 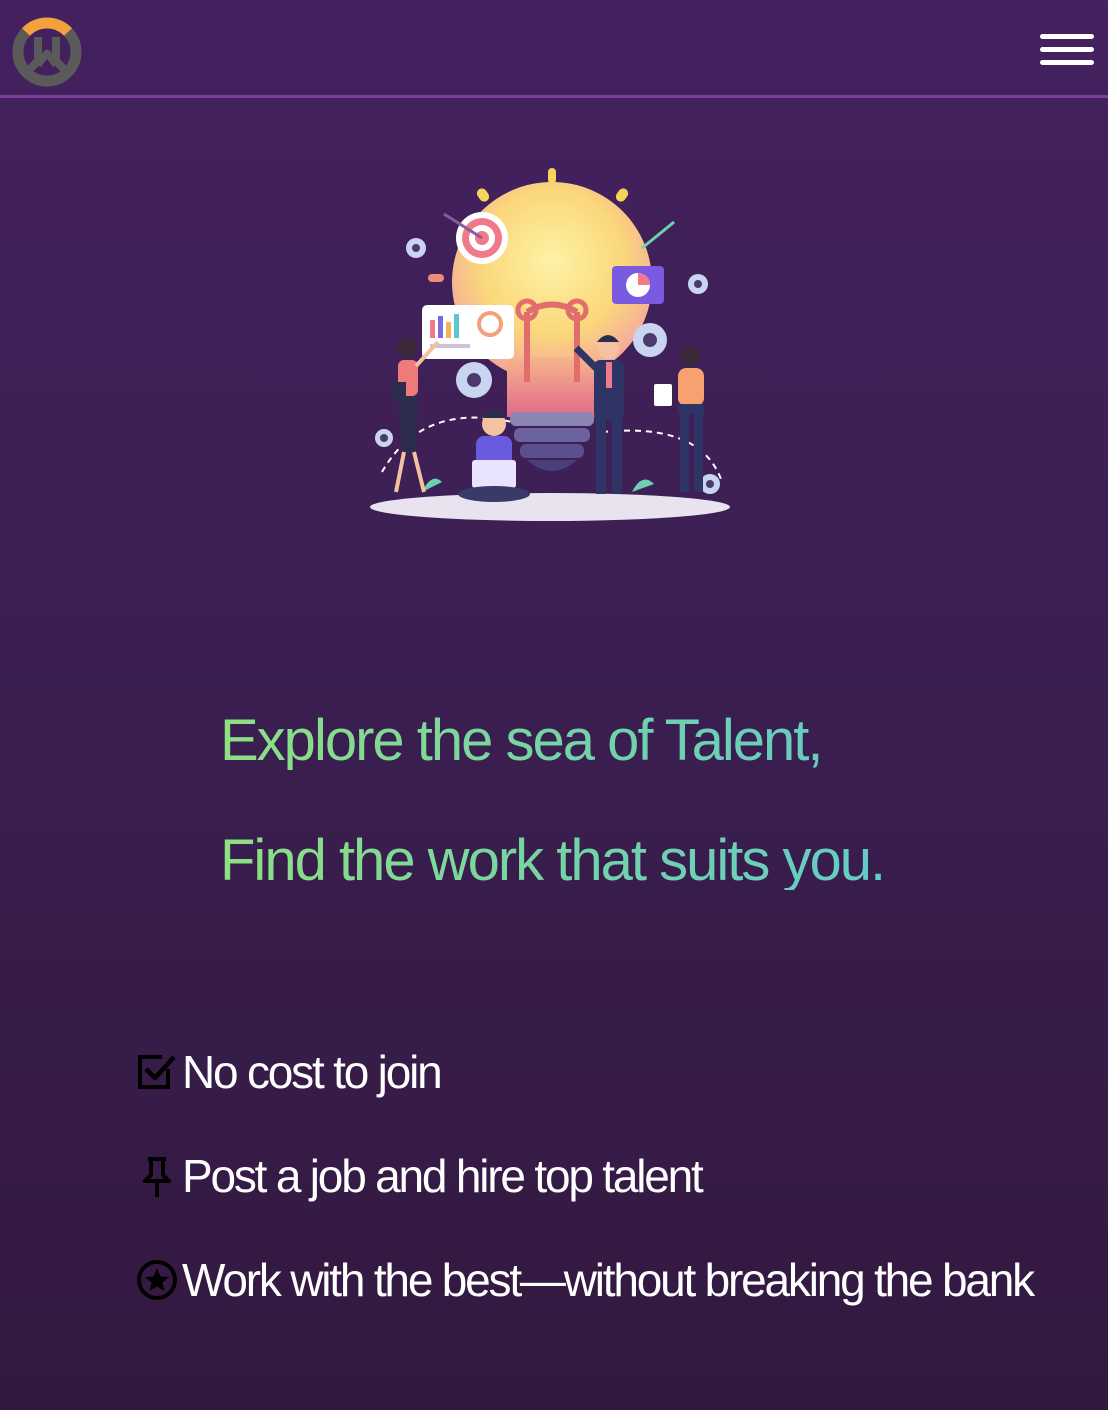 I want to click on hero-headline-line2: Find the work that suits you., so click(x=620, y=861).